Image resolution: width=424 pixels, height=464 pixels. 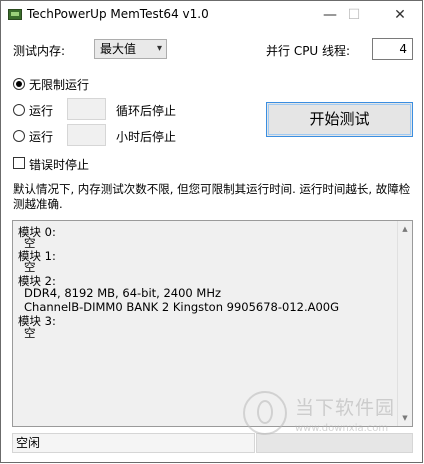 I want to click on radio-unlimited-label: 无限制运行, so click(x=59, y=85).